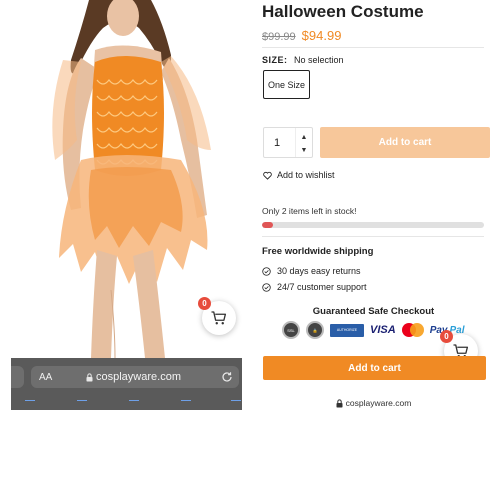 The height and width of the screenshot is (495, 495). What do you see at coordinates (277, 143) in the screenshot?
I see `quantity-value: 1` at bounding box center [277, 143].